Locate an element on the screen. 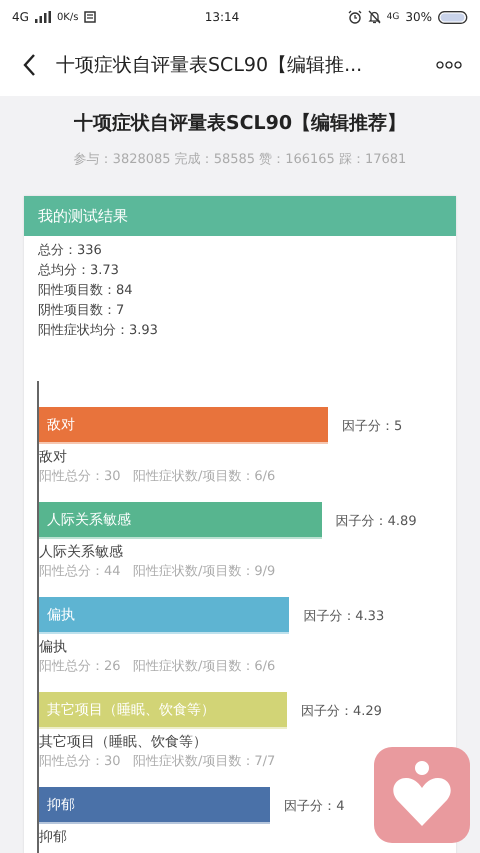 The height and width of the screenshot is (853, 480). factor-detail: 阳性总分：30 阳性症状数/项目数：6/6 is located at coordinates (157, 477).